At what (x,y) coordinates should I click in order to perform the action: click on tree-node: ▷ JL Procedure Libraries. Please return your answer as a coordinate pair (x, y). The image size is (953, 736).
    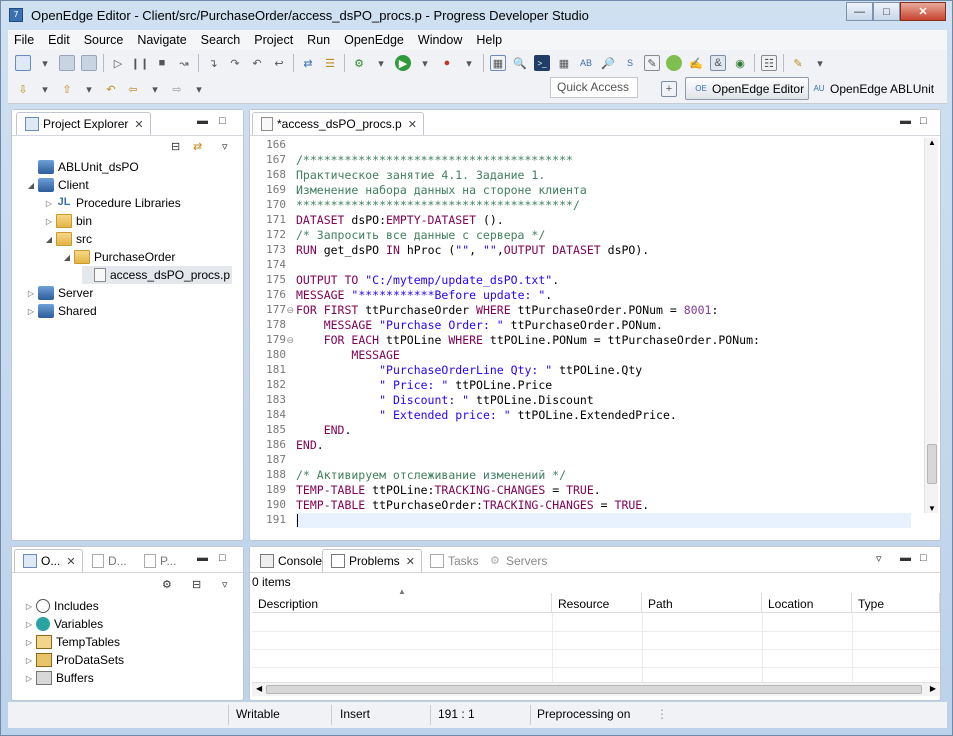
    Looking at the image, I should click on (112, 203).